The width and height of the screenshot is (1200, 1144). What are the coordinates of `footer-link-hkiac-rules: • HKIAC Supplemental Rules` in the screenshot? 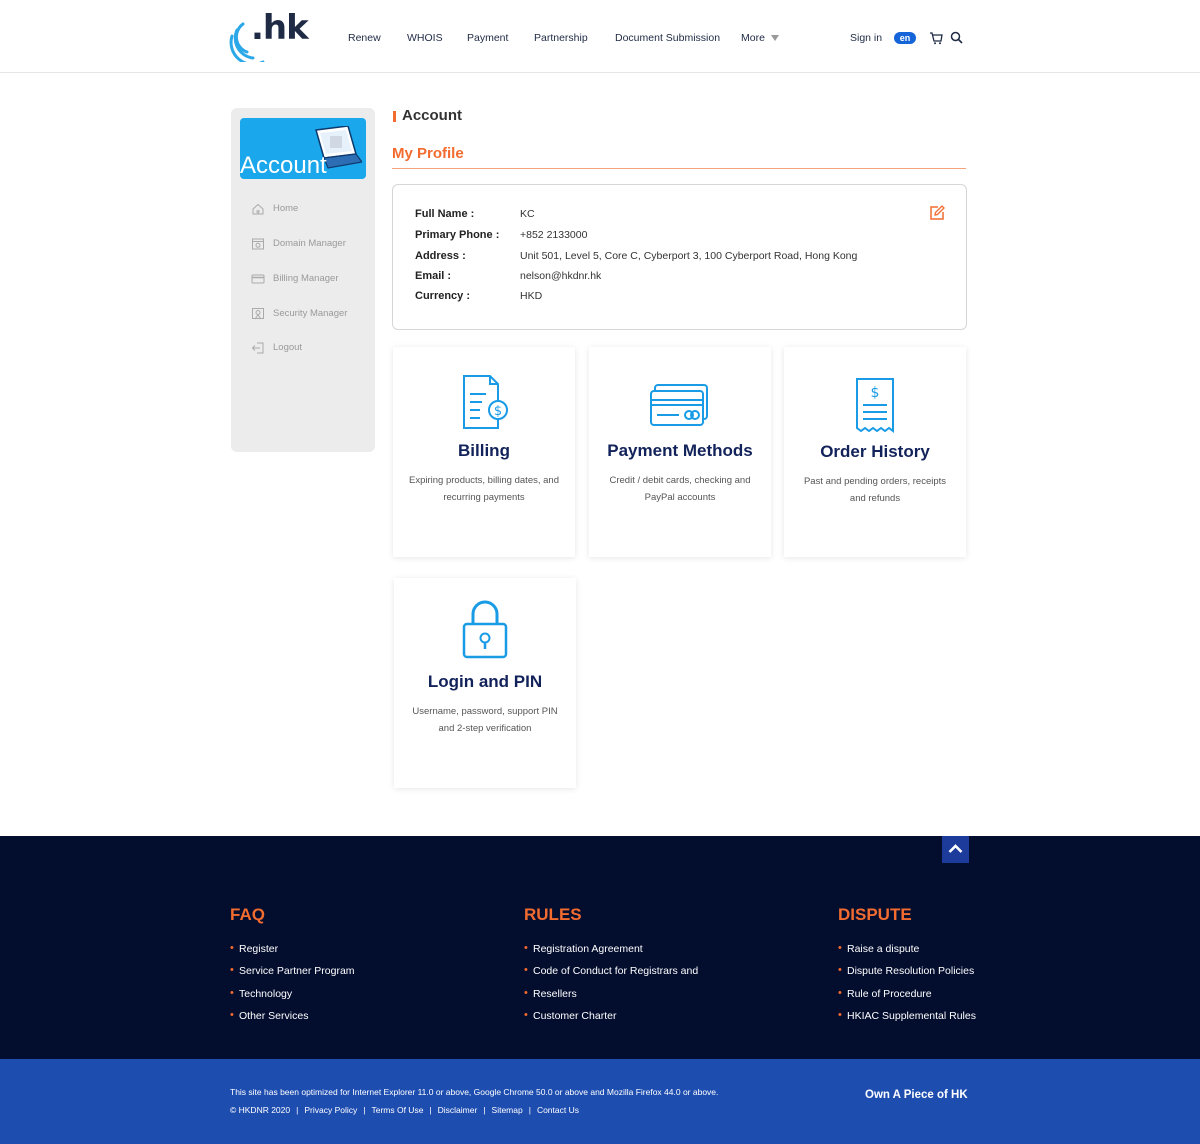 It's located at (907, 1015).